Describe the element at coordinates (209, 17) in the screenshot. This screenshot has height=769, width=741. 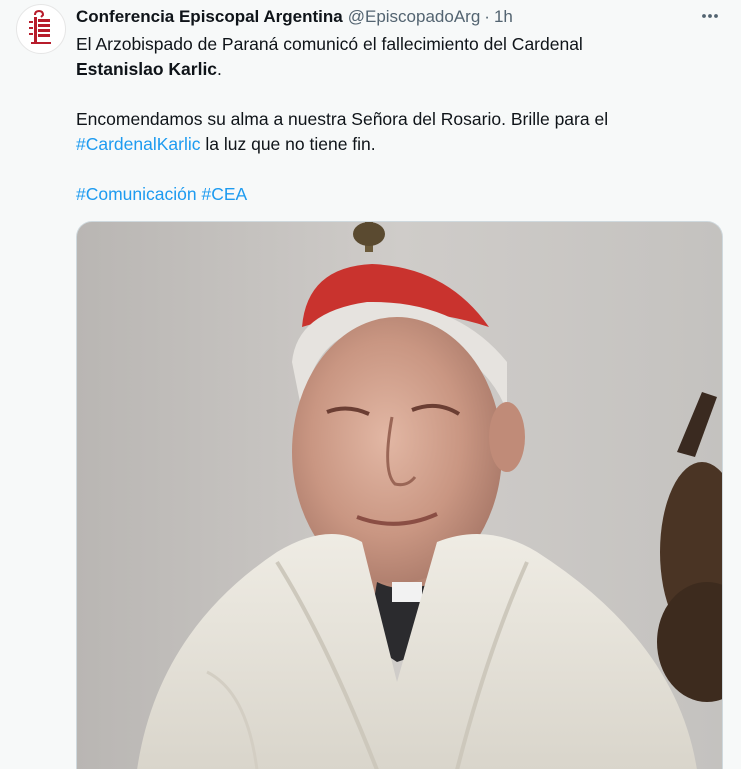
I see `author-display-name: Conferencia Episcopal Argentina` at that location.